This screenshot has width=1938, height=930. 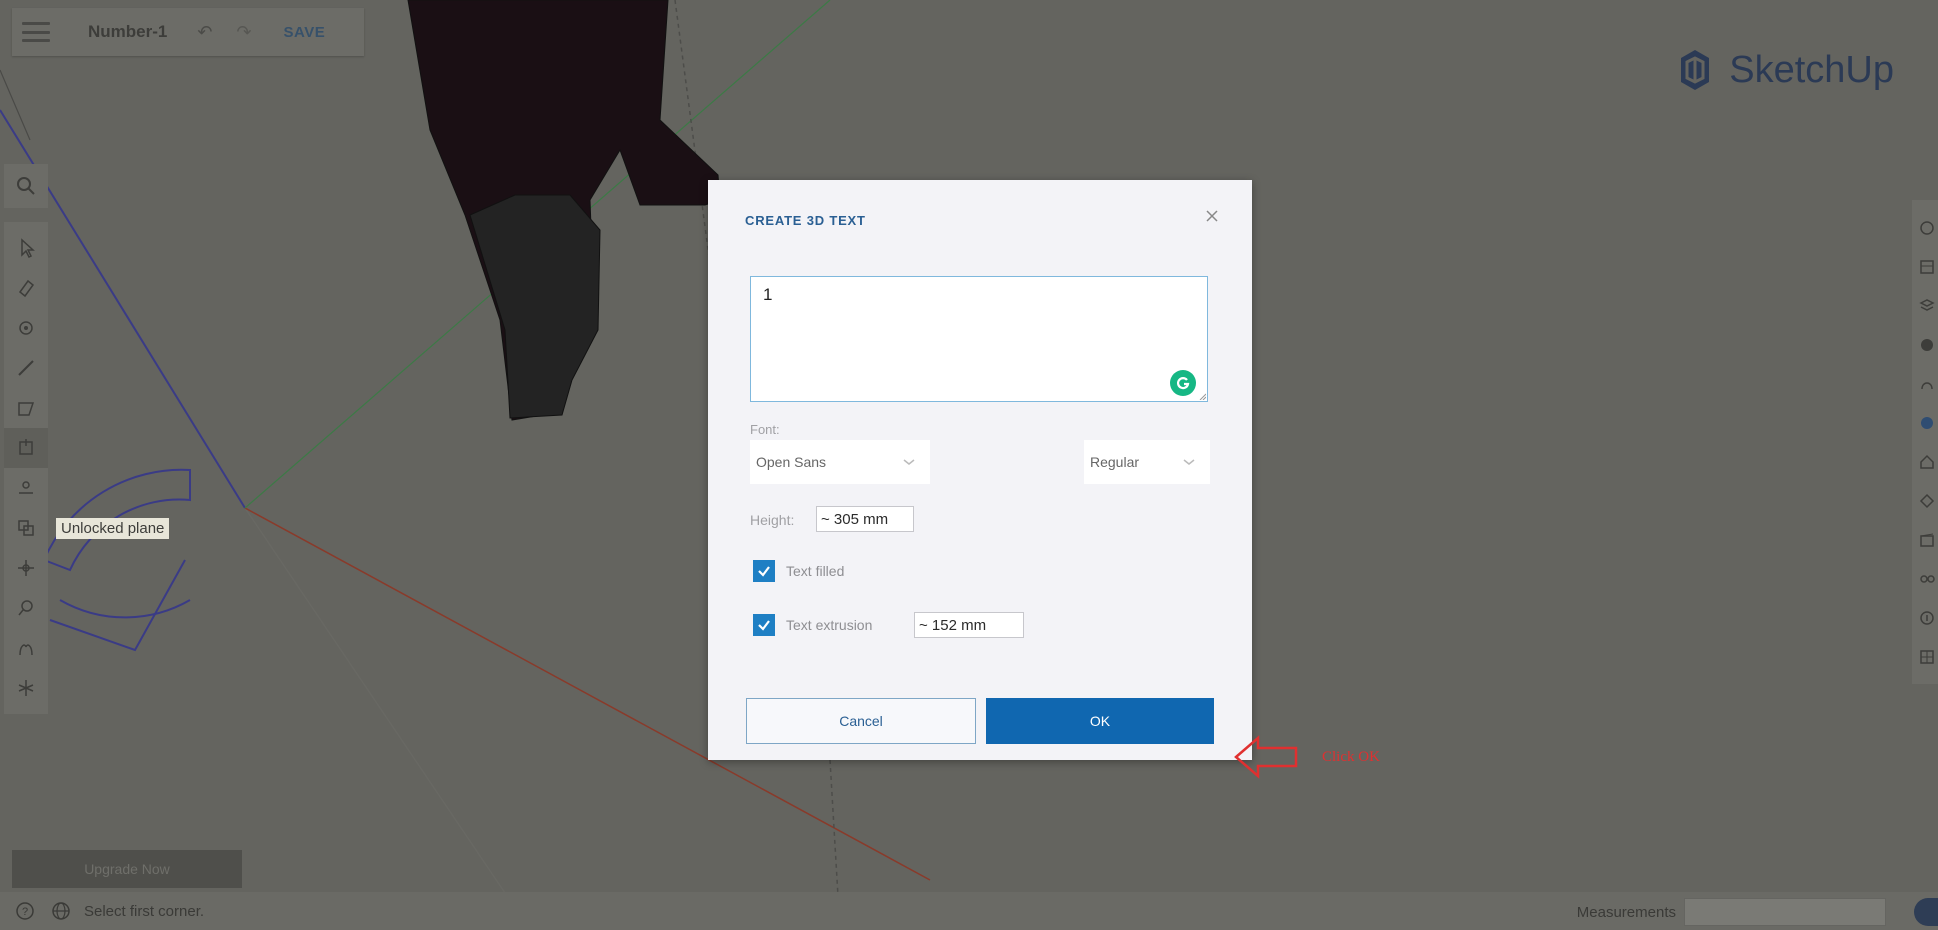 I want to click on tape-measure-tool, so click(x=26, y=568).